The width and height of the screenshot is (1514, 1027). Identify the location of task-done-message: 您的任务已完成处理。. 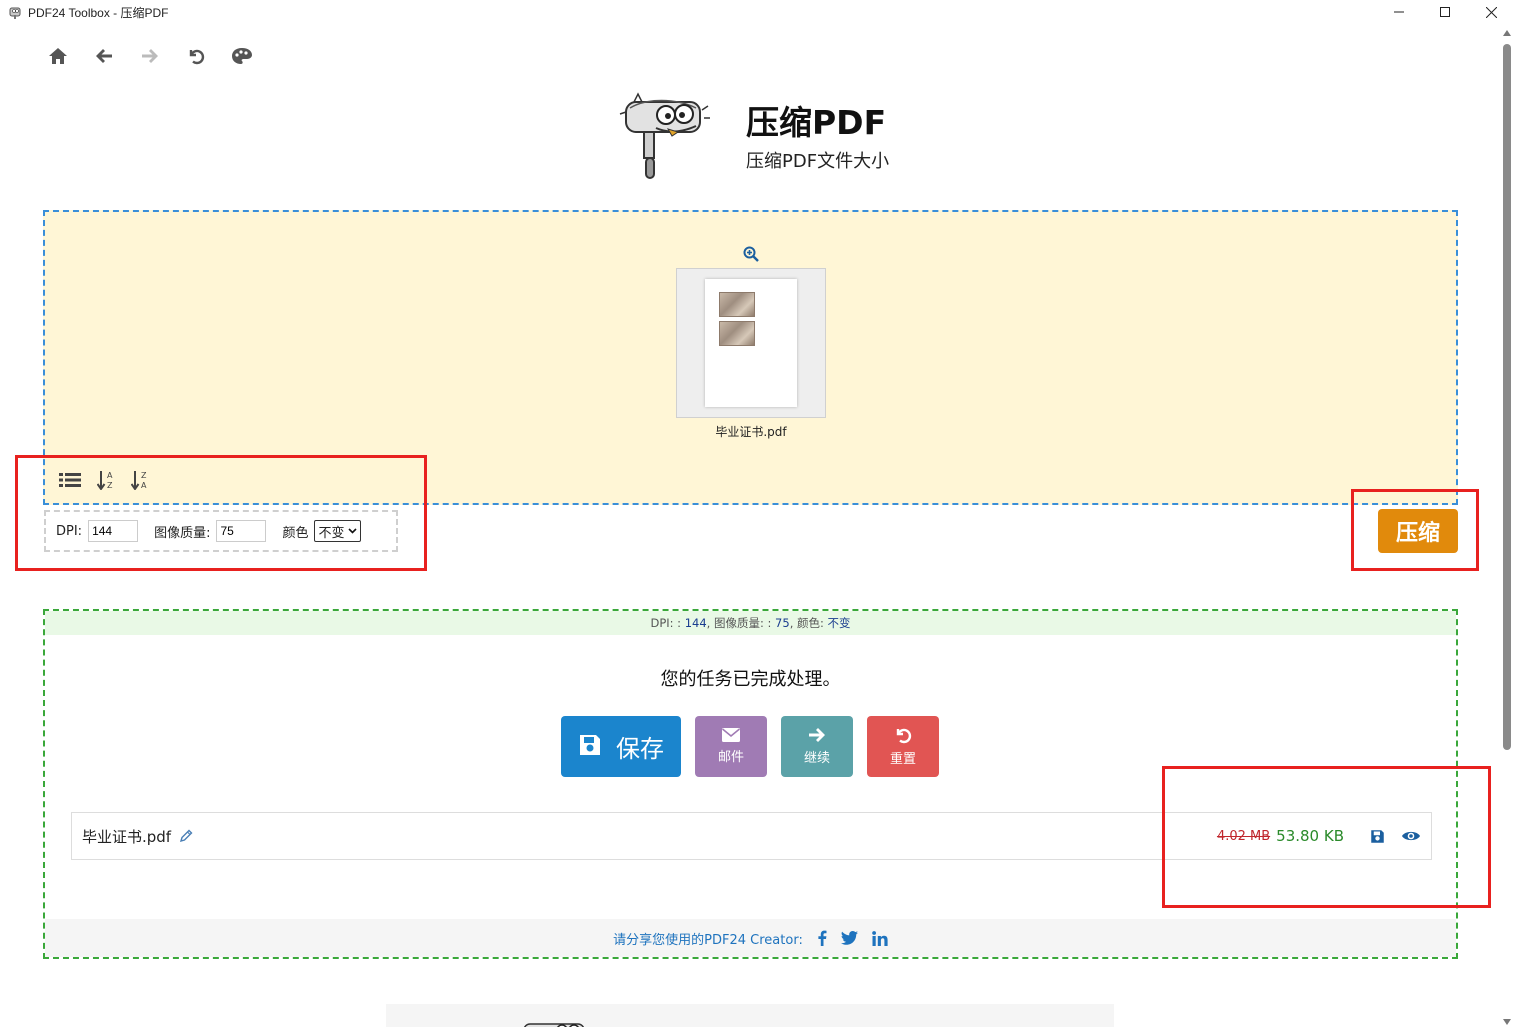
(750, 679).